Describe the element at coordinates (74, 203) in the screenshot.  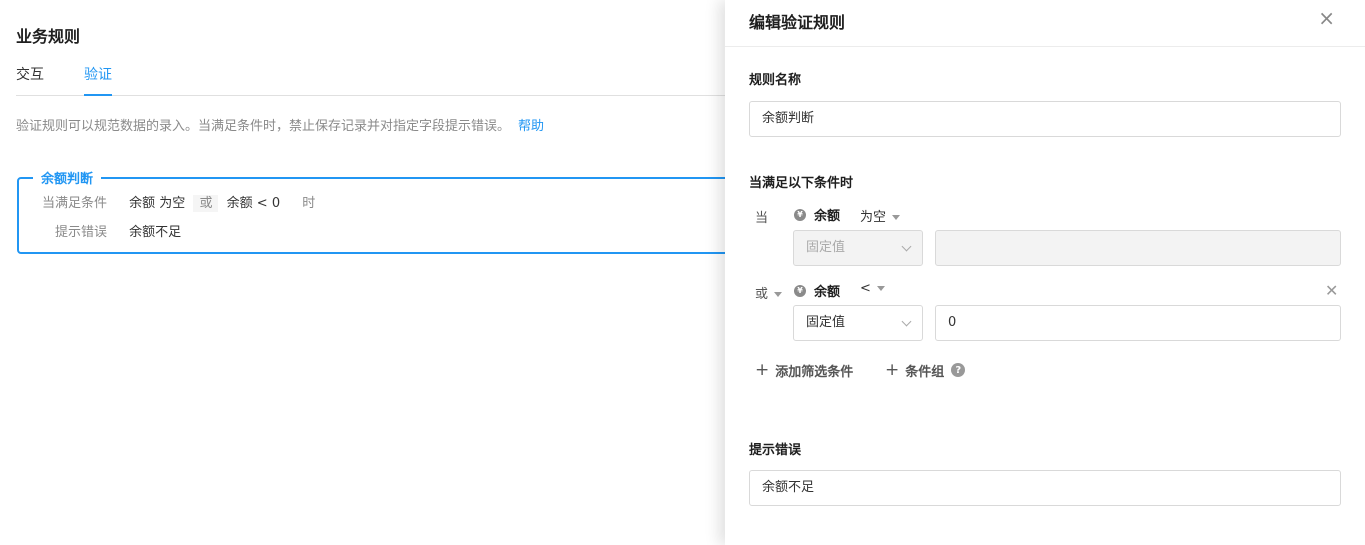
I see `condition-label: 当满足条件` at that location.